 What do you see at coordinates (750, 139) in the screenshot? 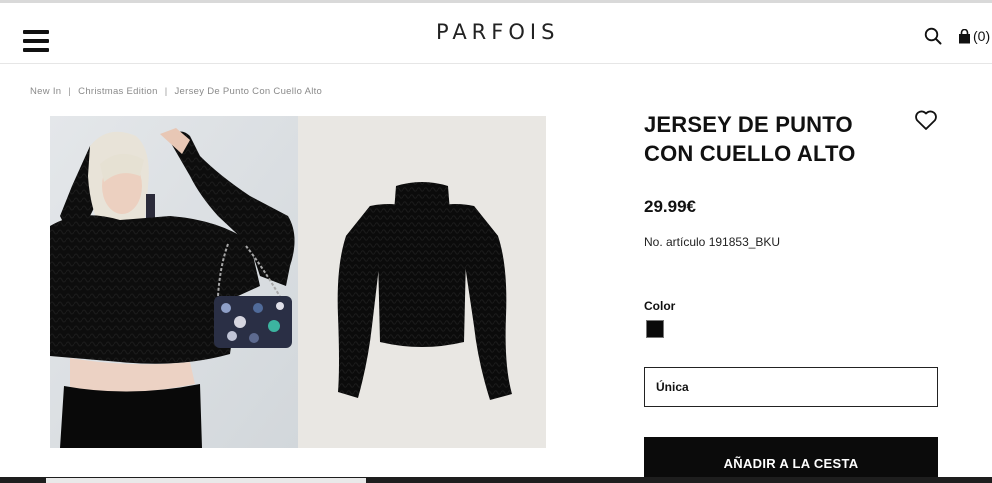
I see `product-title: JERSEY DE PUNTO CON CUELLO ALTO` at bounding box center [750, 139].